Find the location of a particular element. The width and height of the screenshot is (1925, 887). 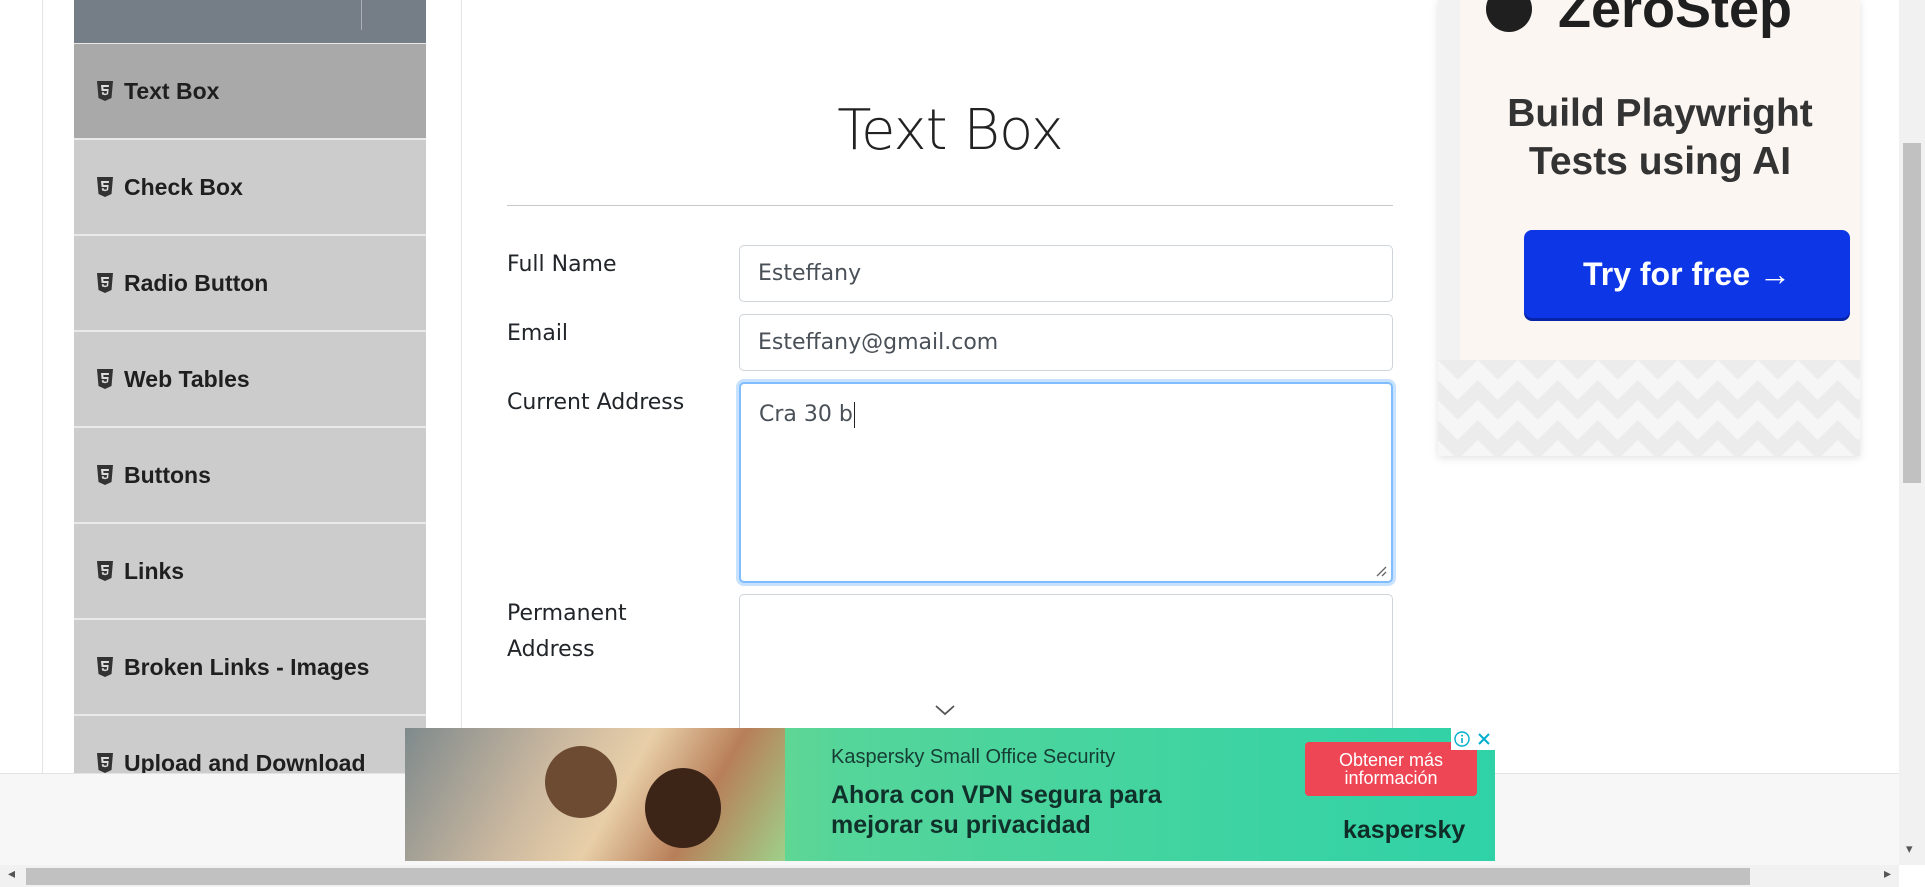

sidebar-item-label: Links is located at coordinates (154, 570).